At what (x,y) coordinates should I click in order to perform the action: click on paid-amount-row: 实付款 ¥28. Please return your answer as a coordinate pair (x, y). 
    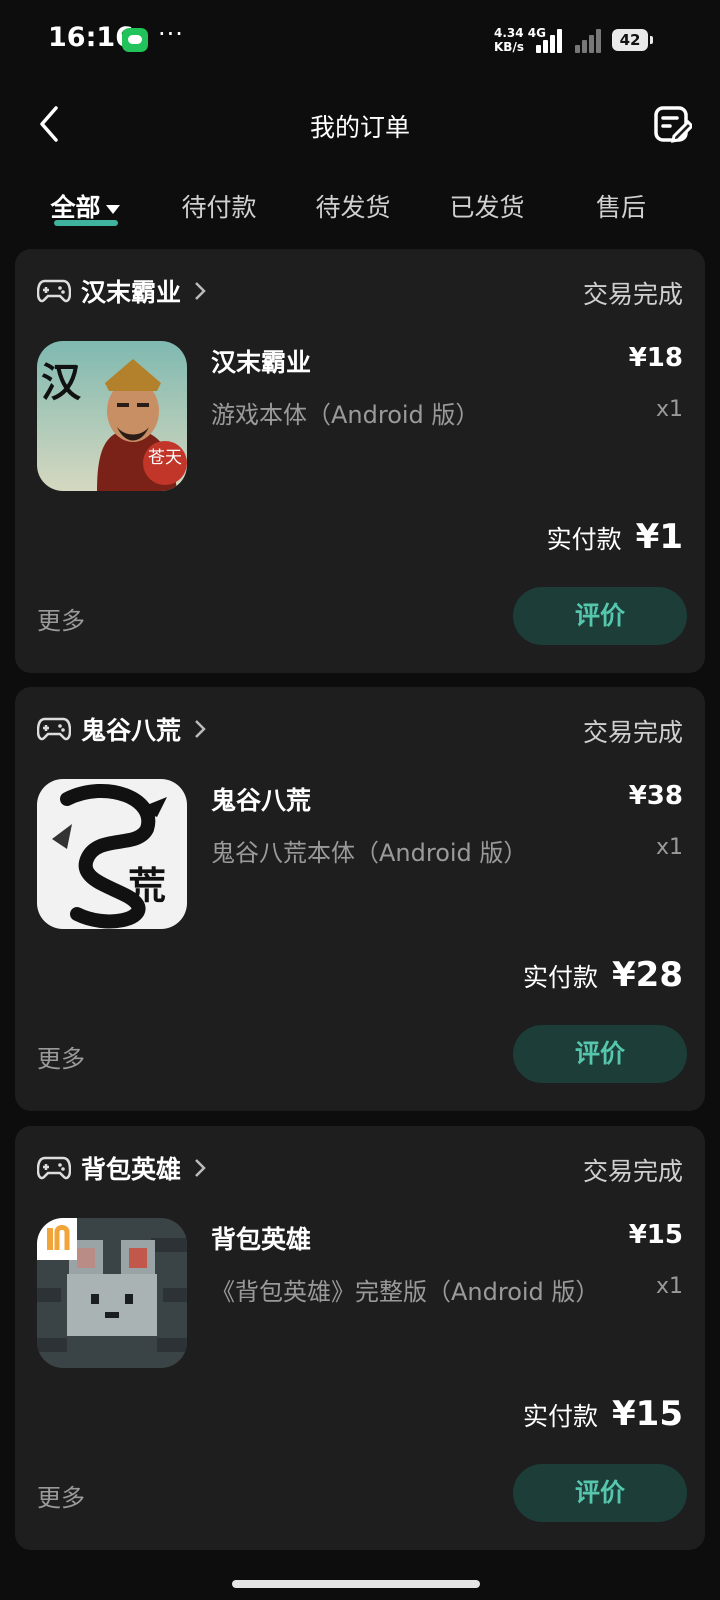
    Looking at the image, I should click on (603, 975).